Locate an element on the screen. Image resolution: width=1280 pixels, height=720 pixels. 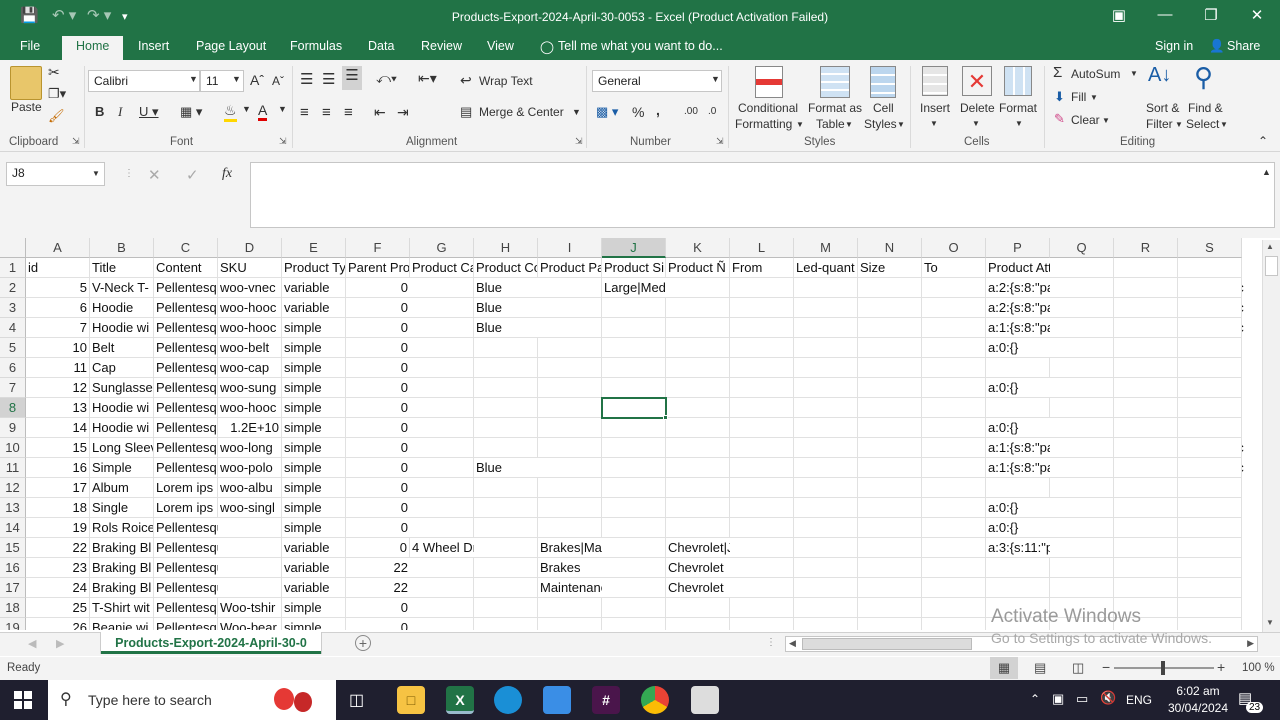
format-cells-button: Format is located at coordinates (1018, 108).